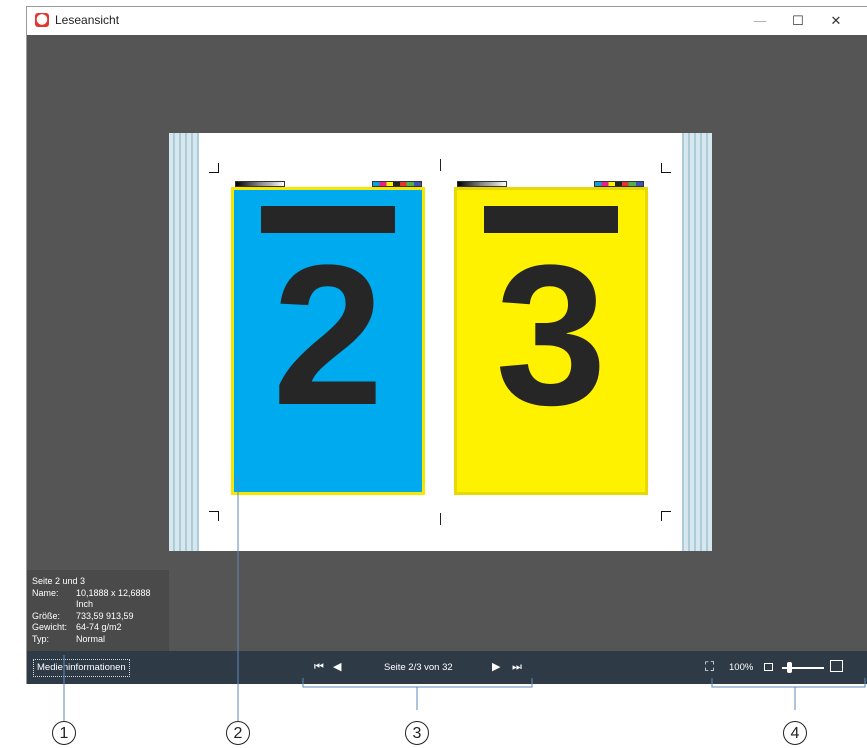 This screenshot has height=748, width=867. Describe the element at coordinates (64, 733) in the screenshot. I see `callout-1: 1` at that location.